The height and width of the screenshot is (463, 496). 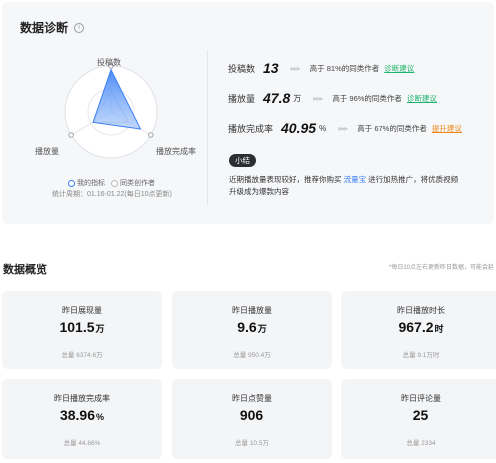 What do you see at coordinates (25, 270) in the screenshot?
I see `overview-title: 数据概览` at bounding box center [25, 270].